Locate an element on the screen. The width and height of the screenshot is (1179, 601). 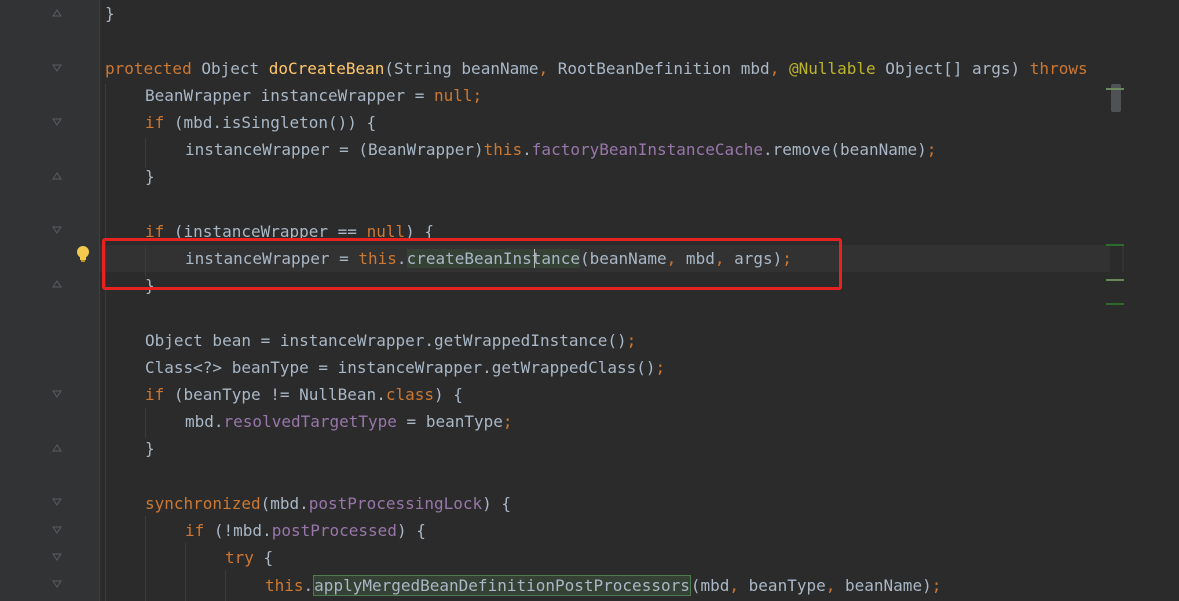
code-text: (mbd.isSingleton()) { is located at coordinates (270, 122).